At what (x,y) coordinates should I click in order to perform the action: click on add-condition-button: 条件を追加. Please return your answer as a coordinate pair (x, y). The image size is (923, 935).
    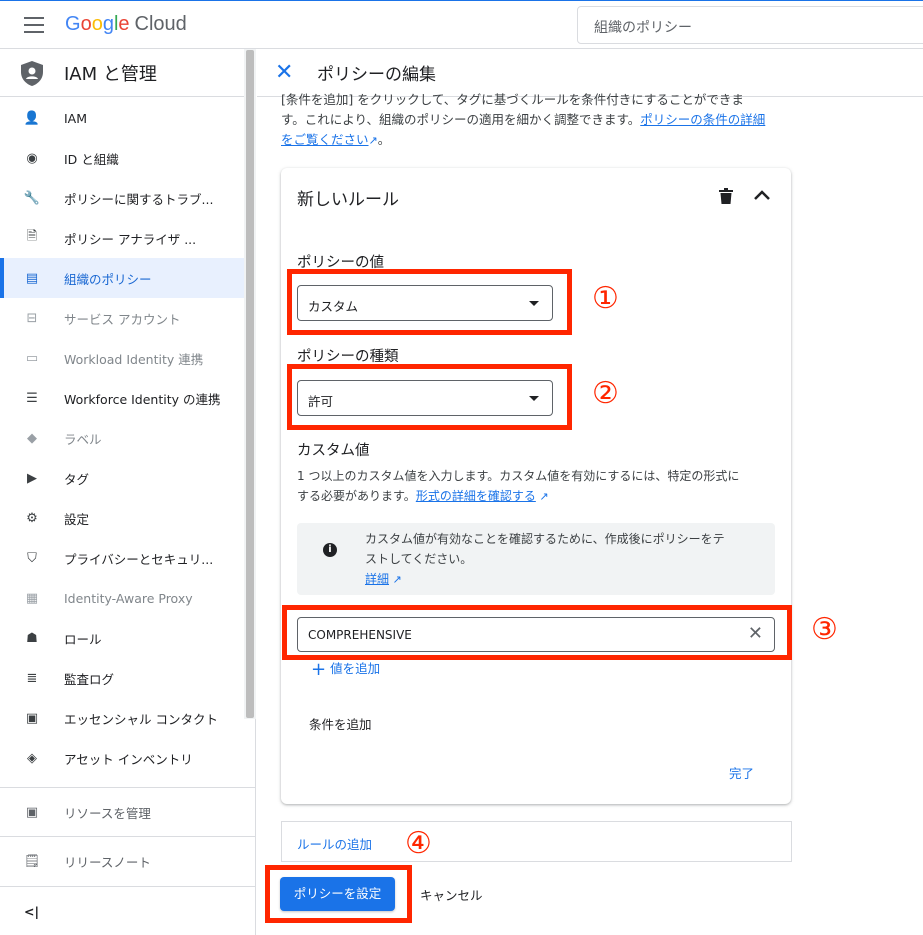
    Looking at the image, I should click on (340, 723).